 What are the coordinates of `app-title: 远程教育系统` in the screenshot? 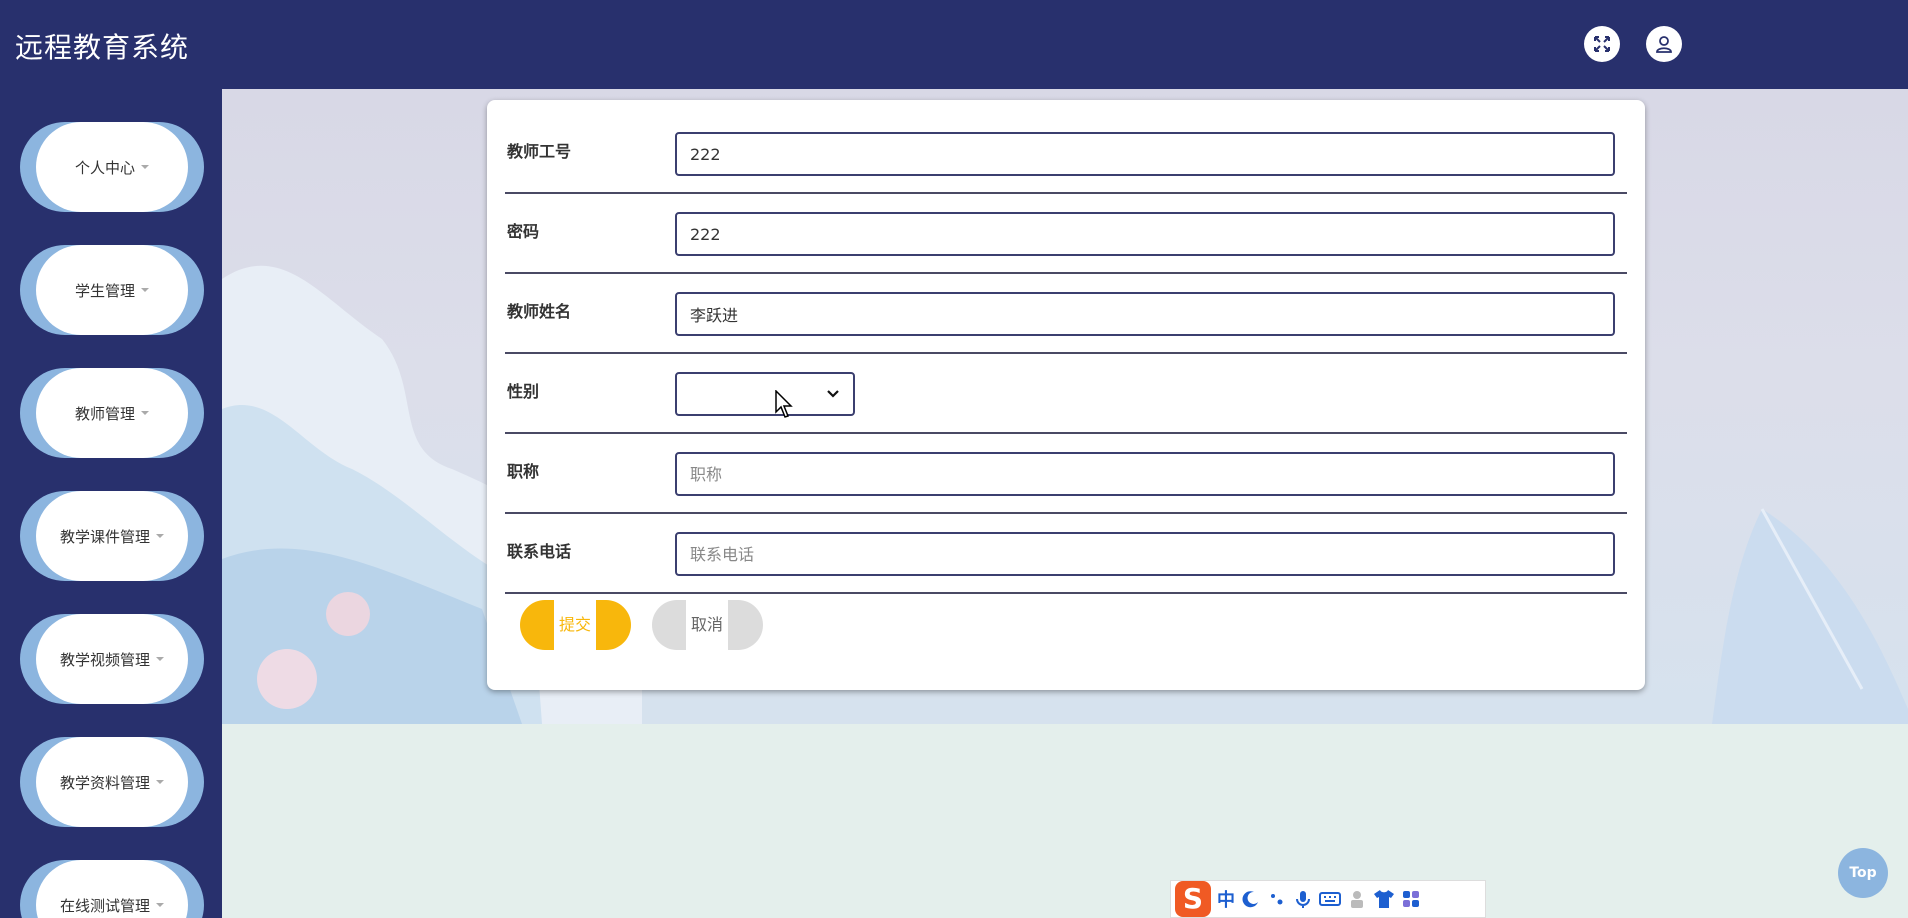 It's located at (102, 47).